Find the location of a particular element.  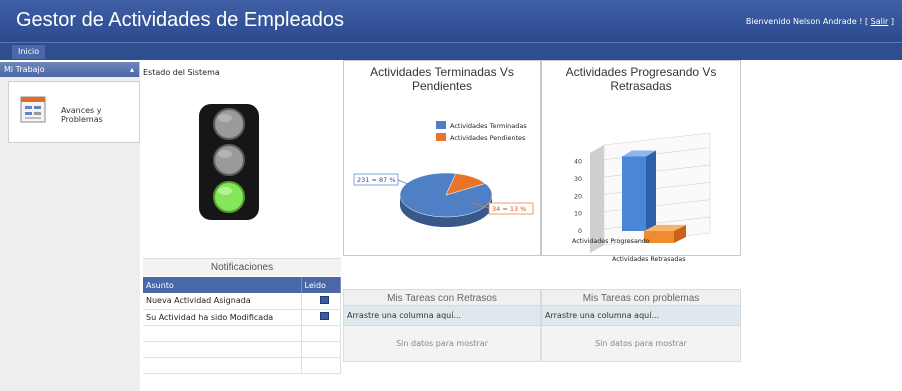

column-header-leido: Leido is located at coordinates (321, 285).